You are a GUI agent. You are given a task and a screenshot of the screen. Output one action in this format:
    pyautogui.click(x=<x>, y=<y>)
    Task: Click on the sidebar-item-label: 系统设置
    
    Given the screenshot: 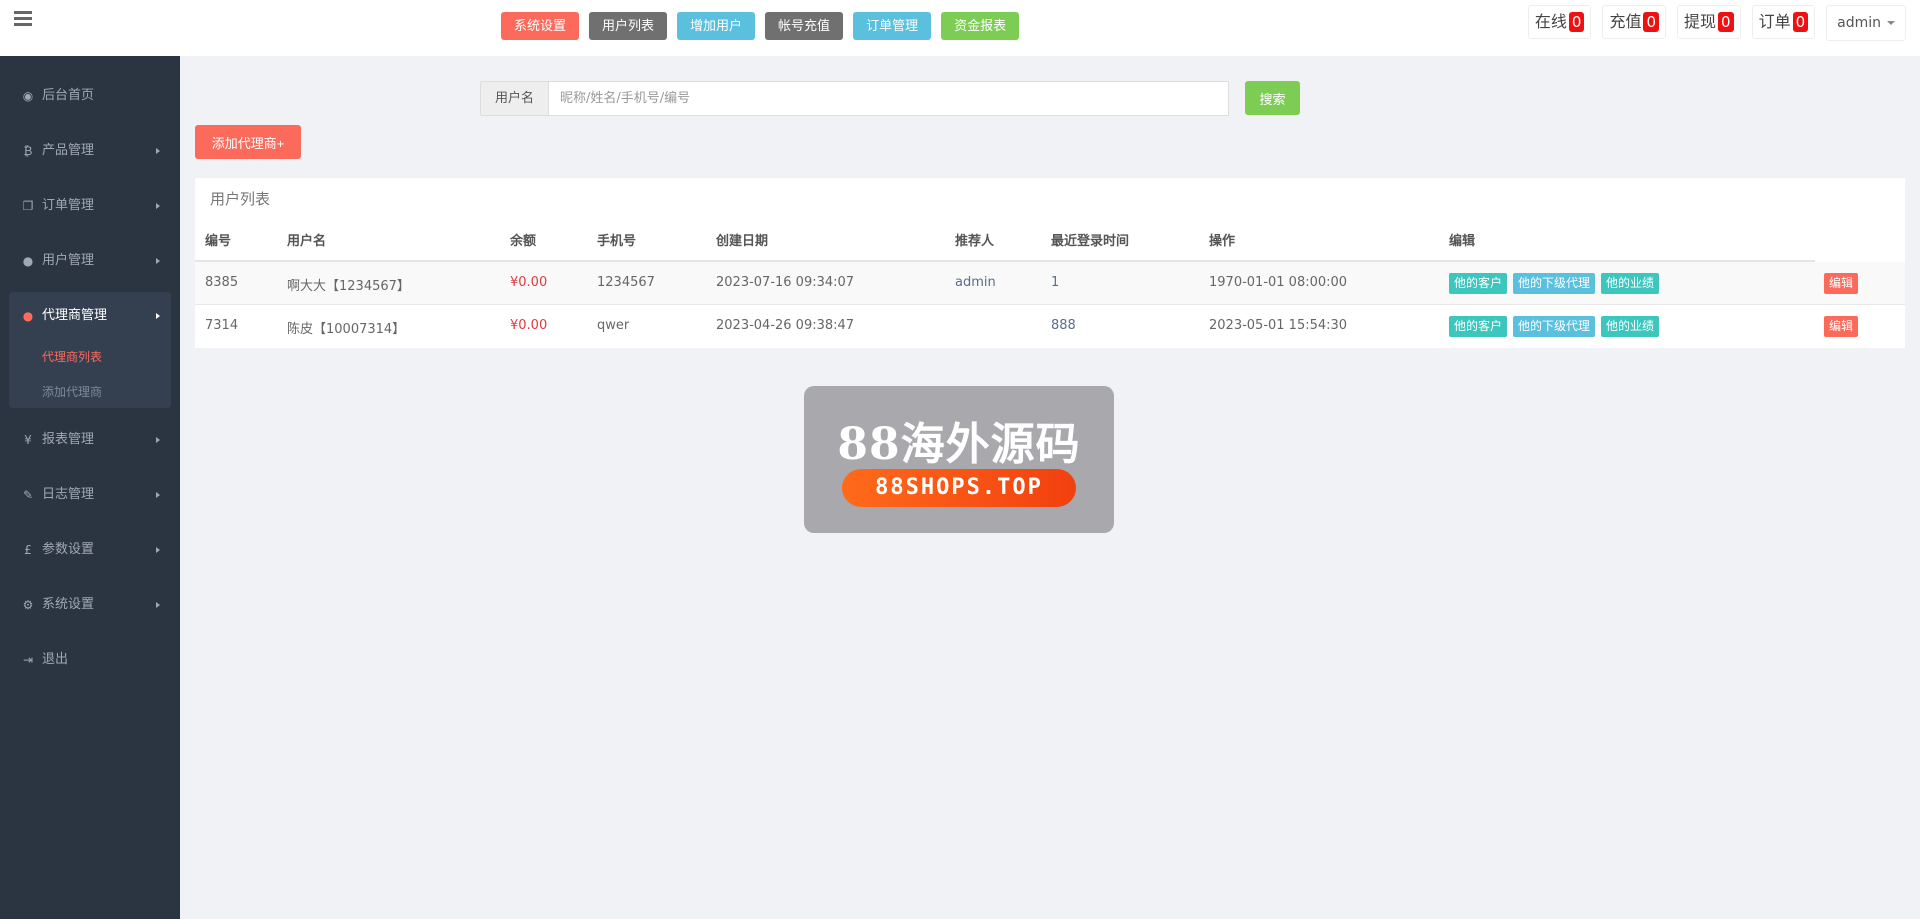 What is the action you would take?
    pyautogui.click(x=68, y=604)
    